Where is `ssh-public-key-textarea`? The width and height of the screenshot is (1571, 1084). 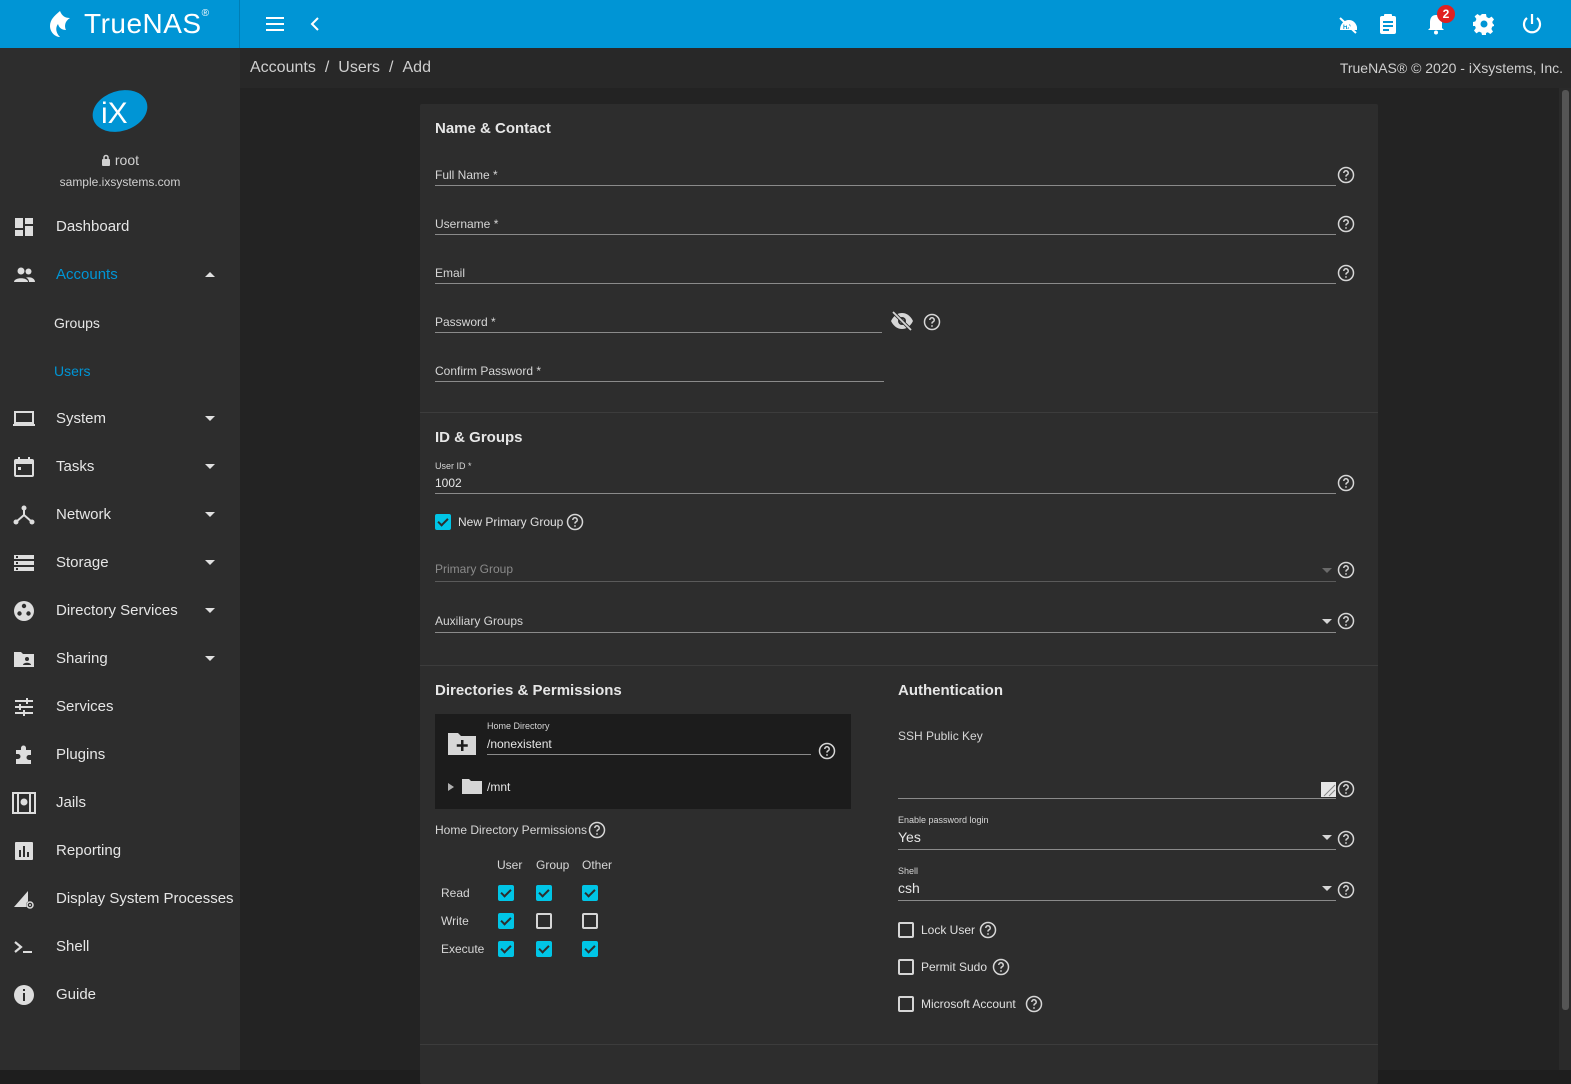 ssh-public-key-textarea is located at coordinates (1117, 798).